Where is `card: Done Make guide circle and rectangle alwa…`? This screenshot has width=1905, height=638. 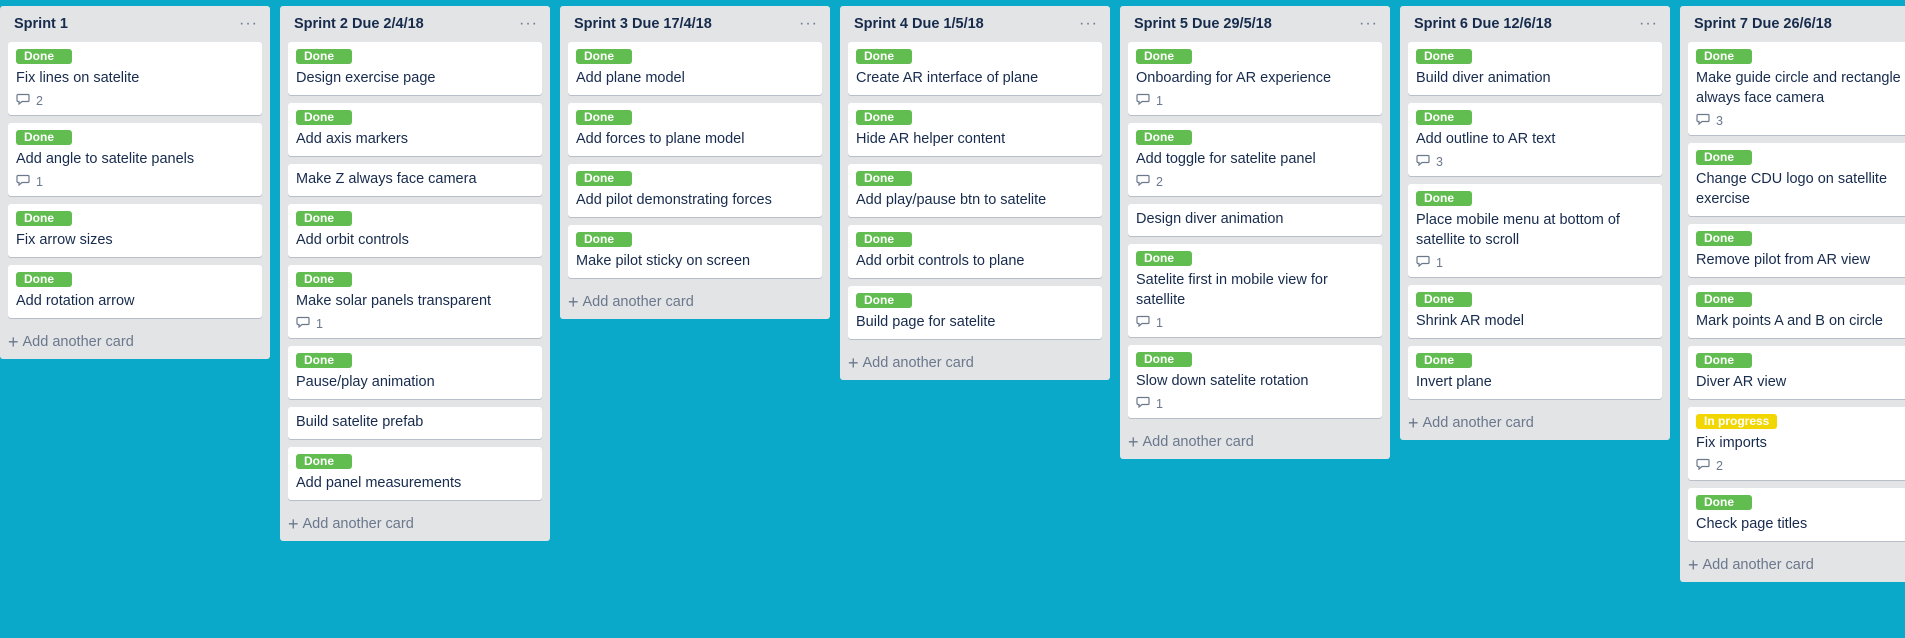 card: Done Make guide circle and rectangle alwa… is located at coordinates (1796, 88).